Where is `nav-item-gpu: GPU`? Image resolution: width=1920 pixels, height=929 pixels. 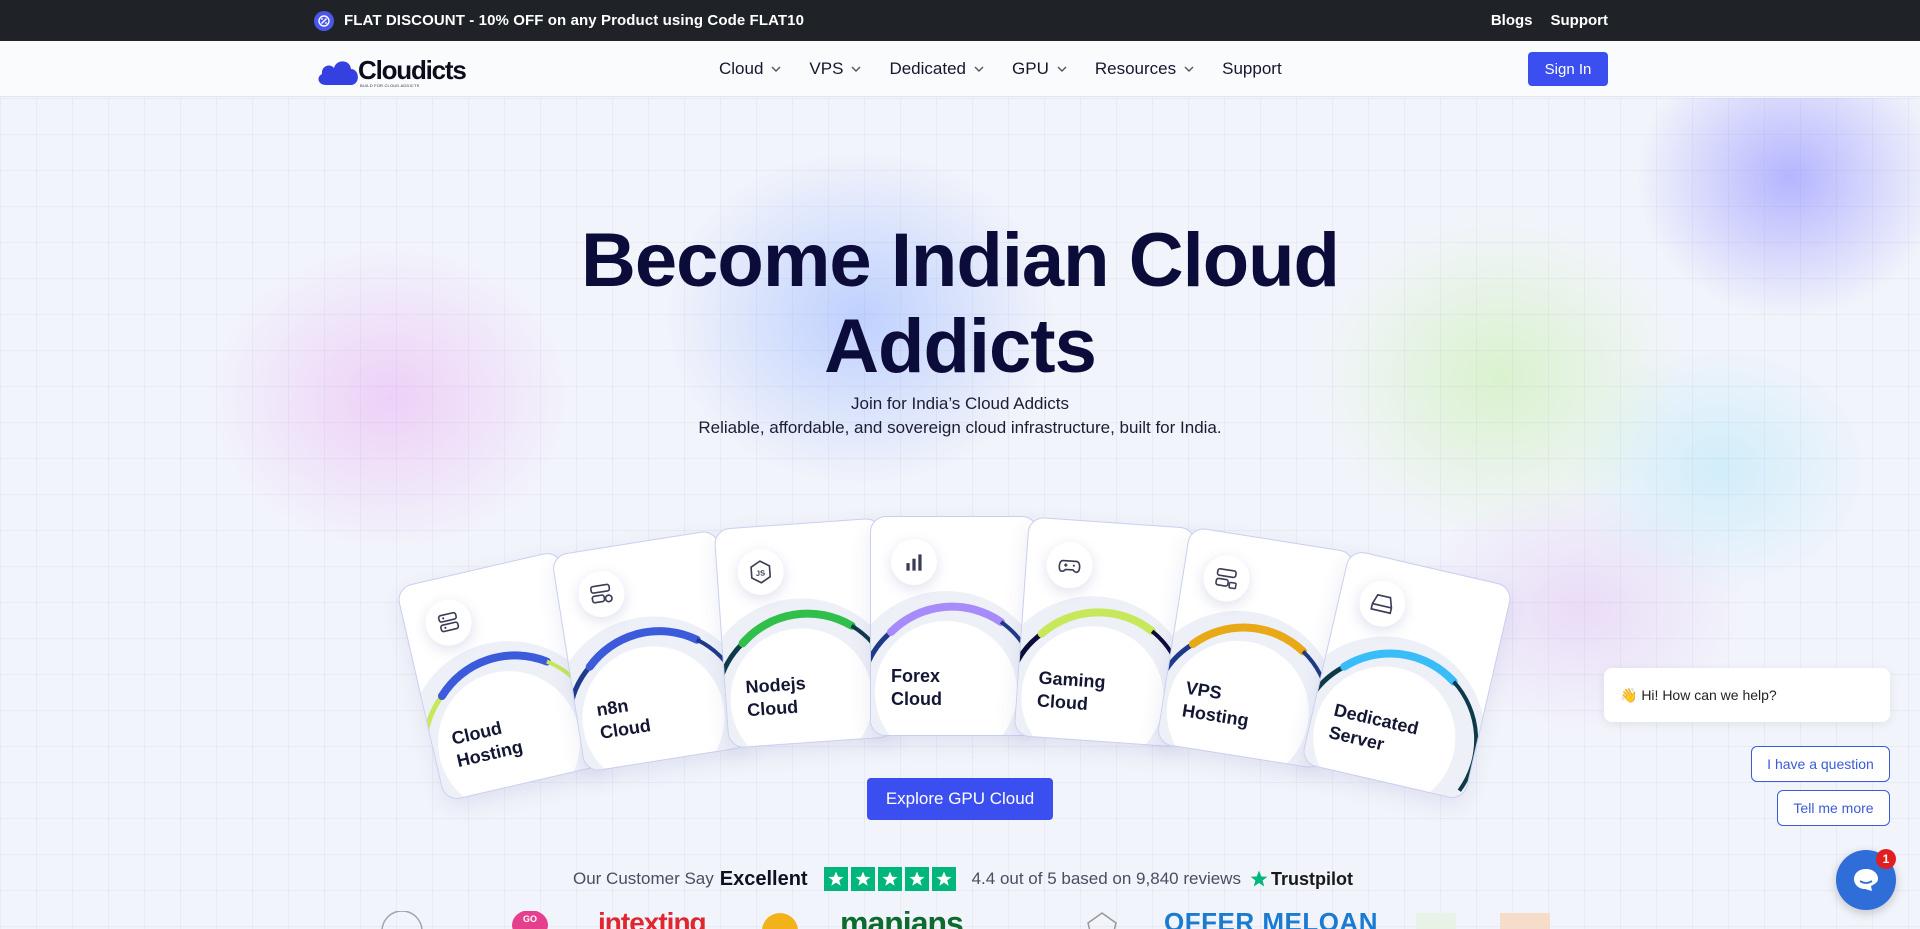 nav-item-gpu: GPU is located at coordinates (1040, 69).